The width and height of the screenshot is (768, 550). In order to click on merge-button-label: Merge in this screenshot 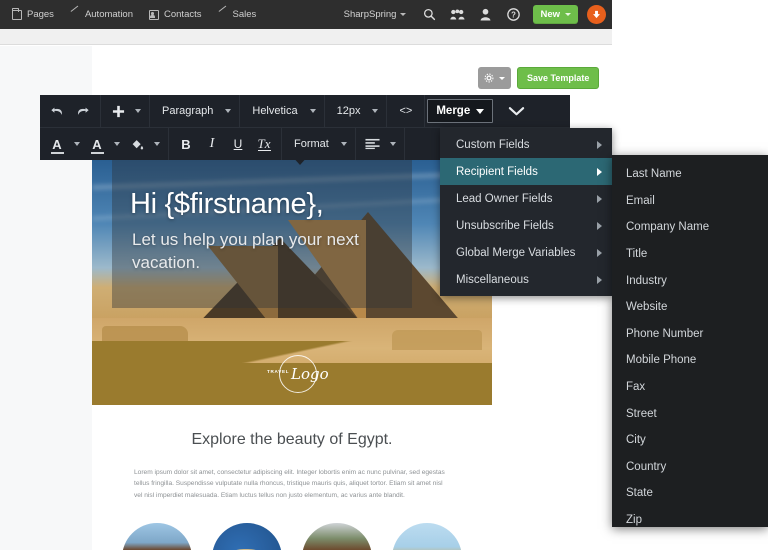, I will do `click(453, 111)`.